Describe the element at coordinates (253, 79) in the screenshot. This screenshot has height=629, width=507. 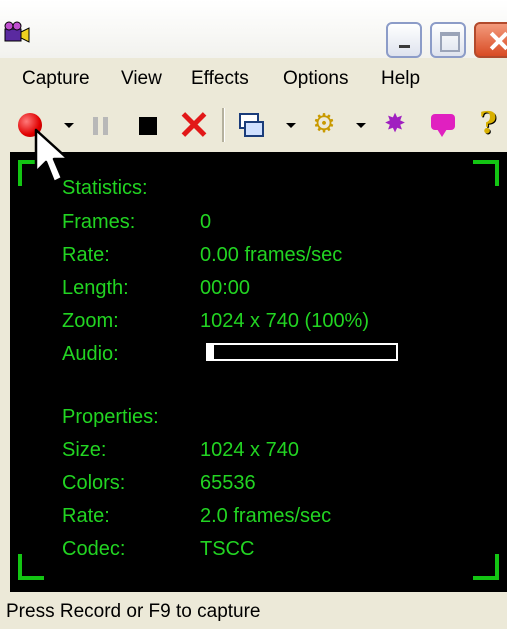
I see `menu-bar: Capture View Effects Options Help` at that location.